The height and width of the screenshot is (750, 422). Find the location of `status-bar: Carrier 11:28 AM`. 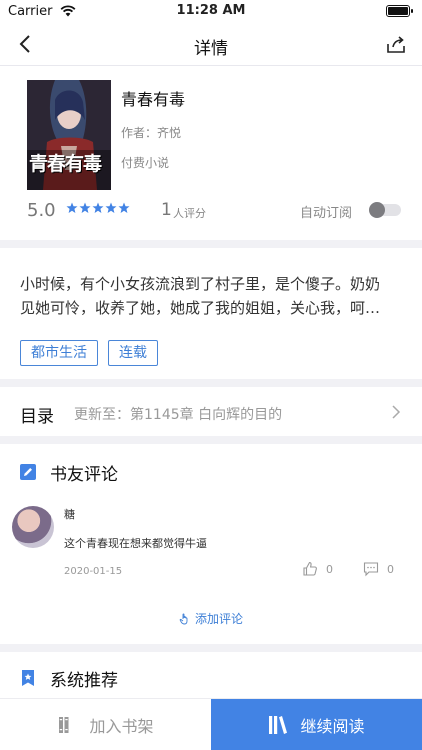

status-bar: Carrier 11:28 AM is located at coordinates (211, 12).